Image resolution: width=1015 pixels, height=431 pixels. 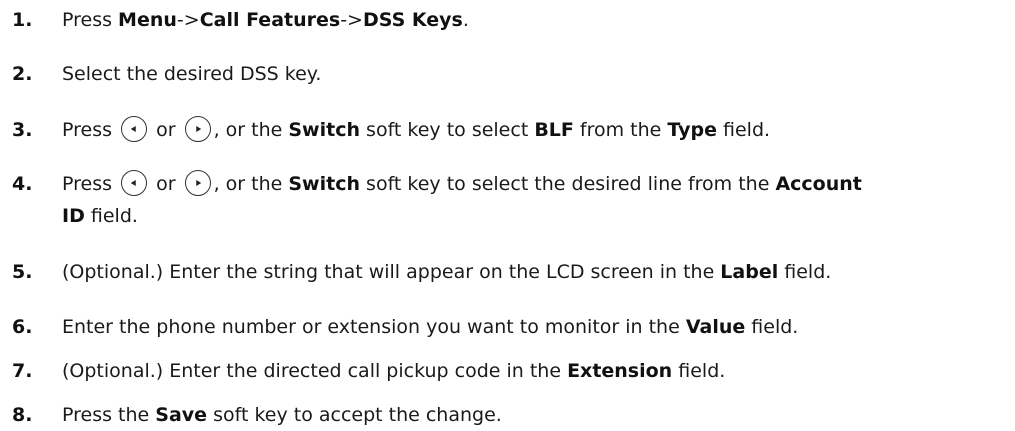 What do you see at coordinates (749, 272) in the screenshot?
I see `label-term: Label` at bounding box center [749, 272].